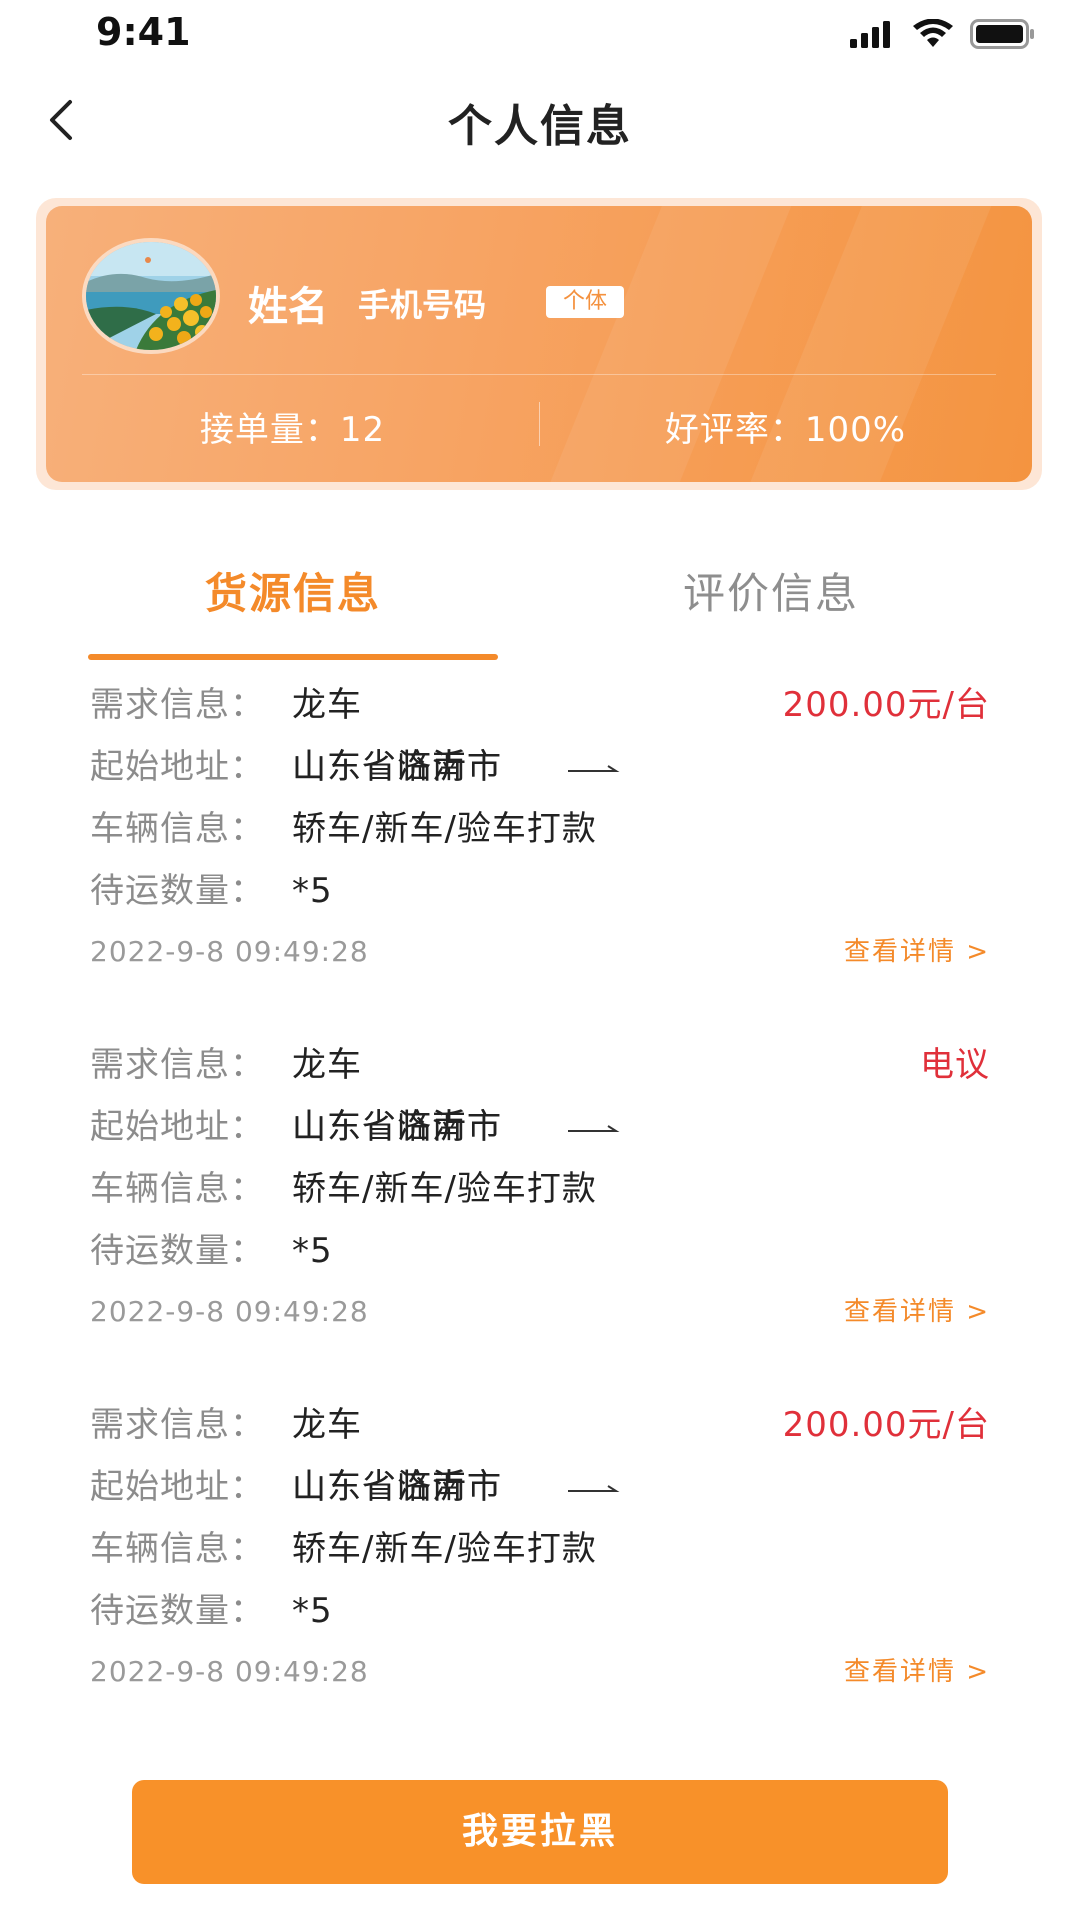 Image resolution: width=1080 pixels, height=1920 pixels. What do you see at coordinates (771, 590) in the screenshot?
I see `tab-reviews: 评价信息` at bounding box center [771, 590].